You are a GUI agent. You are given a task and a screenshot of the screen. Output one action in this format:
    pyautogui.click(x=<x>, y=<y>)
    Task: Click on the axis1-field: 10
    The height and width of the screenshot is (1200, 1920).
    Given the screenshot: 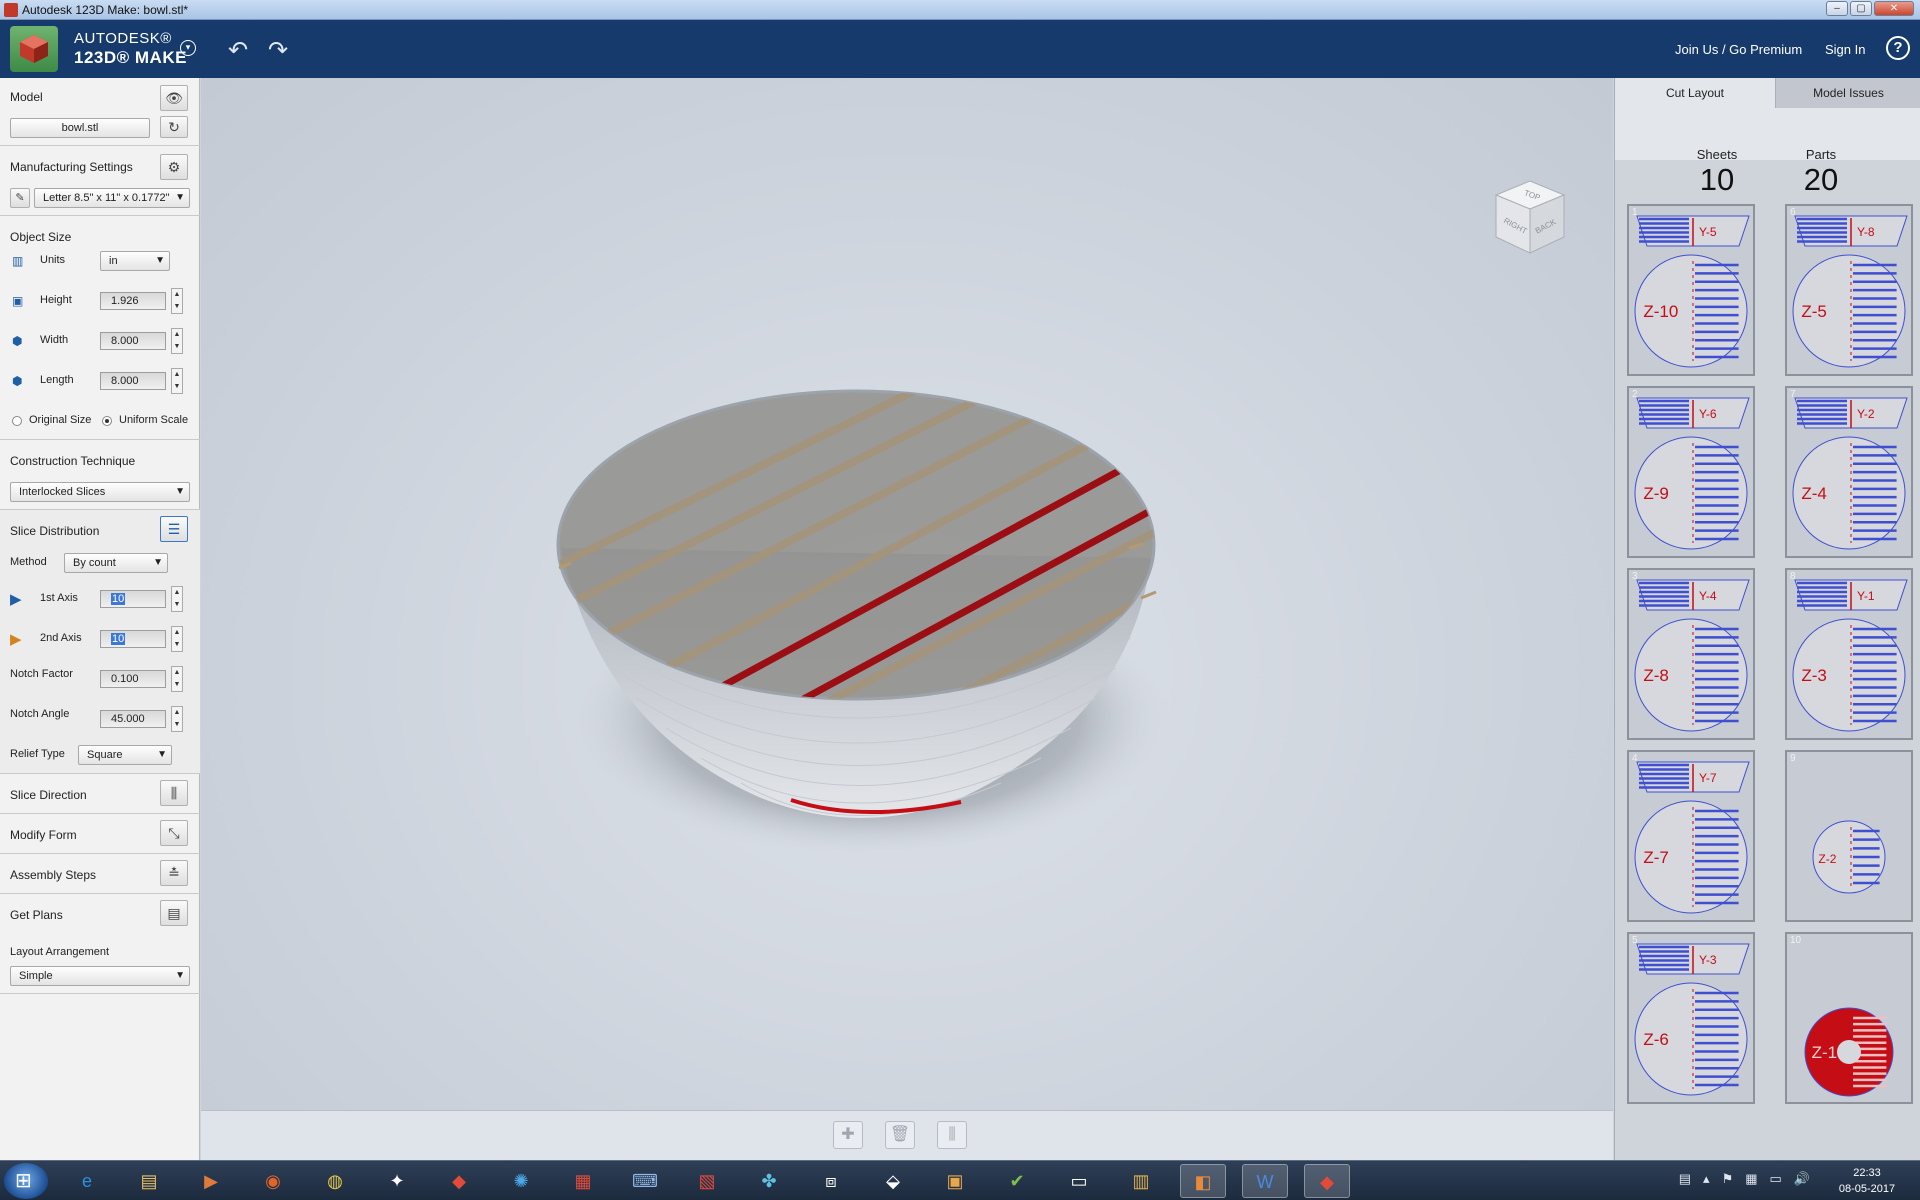 What is the action you would take?
    pyautogui.click(x=133, y=599)
    